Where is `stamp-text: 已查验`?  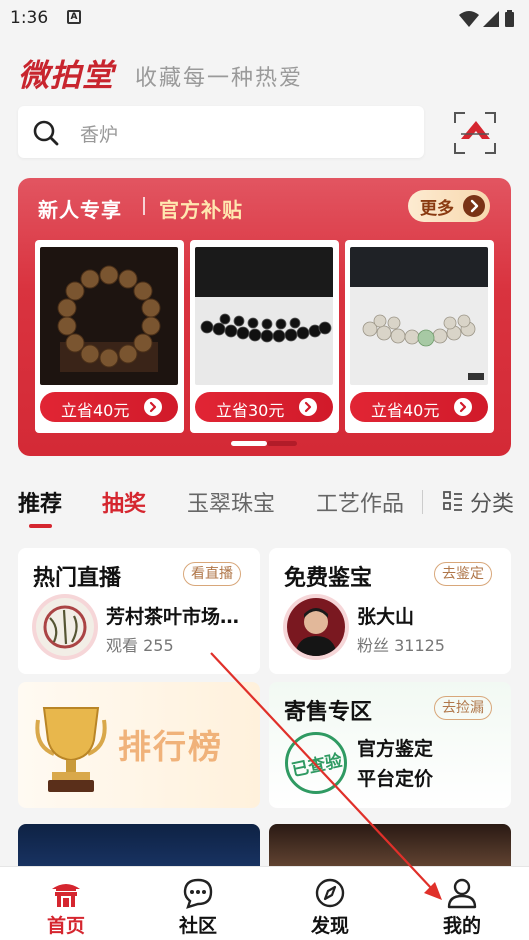
stamp-text: 已查验 is located at coordinates (317, 766).